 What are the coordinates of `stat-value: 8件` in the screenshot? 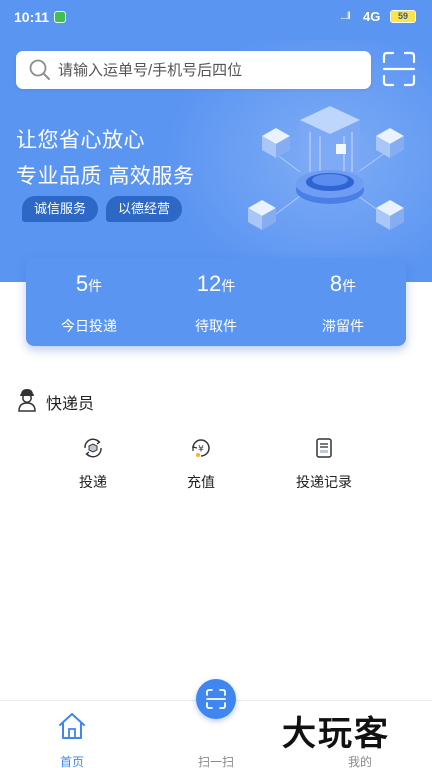 It's located at (343, 284).